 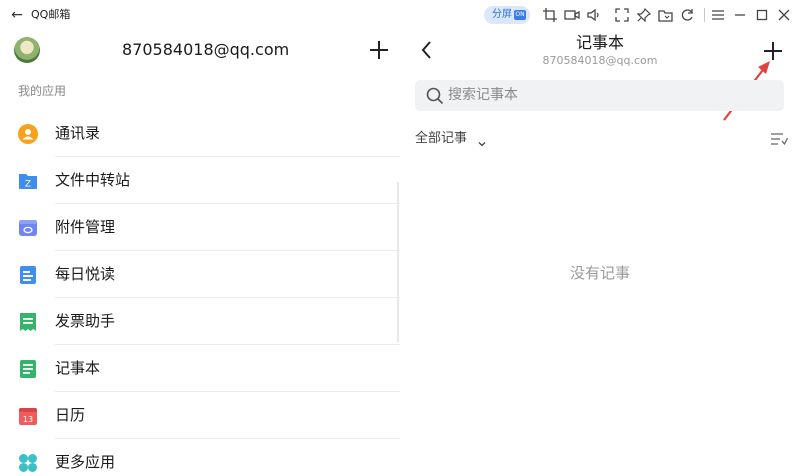 I want to click on app-item-contacts: 通讯录, so click(x=200, y=133).